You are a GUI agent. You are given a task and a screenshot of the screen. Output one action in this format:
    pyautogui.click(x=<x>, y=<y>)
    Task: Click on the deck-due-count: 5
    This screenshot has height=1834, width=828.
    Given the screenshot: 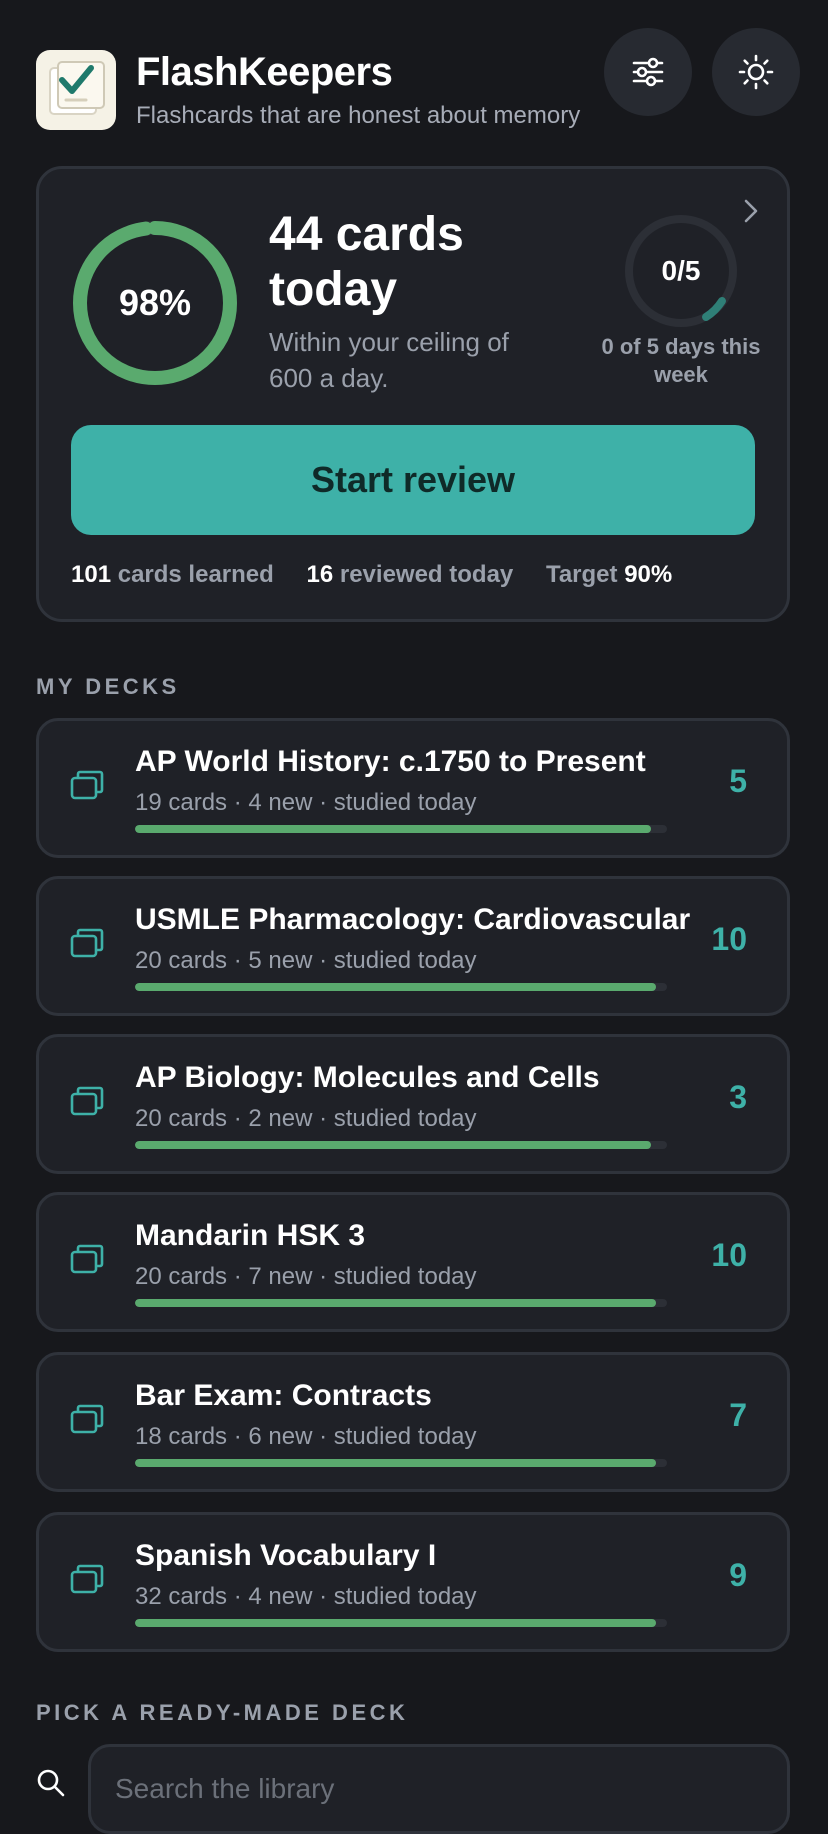 What is the action you would take?
    pyautogui.click(x=738, y=781)
    